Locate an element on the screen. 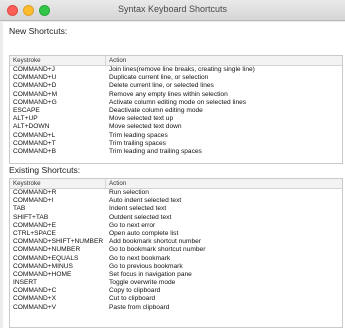 The image size is (345, 328). keystroke-cell: COMMAND+T is located at coordinates (34, 143).